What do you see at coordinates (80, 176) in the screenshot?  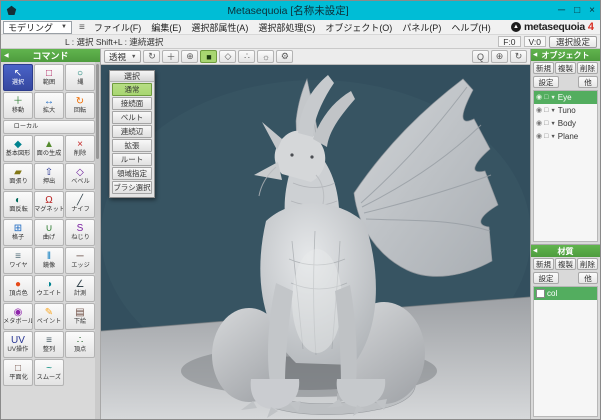 I see `tool-button: ◇ ベベル` at bounding box center [80, 176].